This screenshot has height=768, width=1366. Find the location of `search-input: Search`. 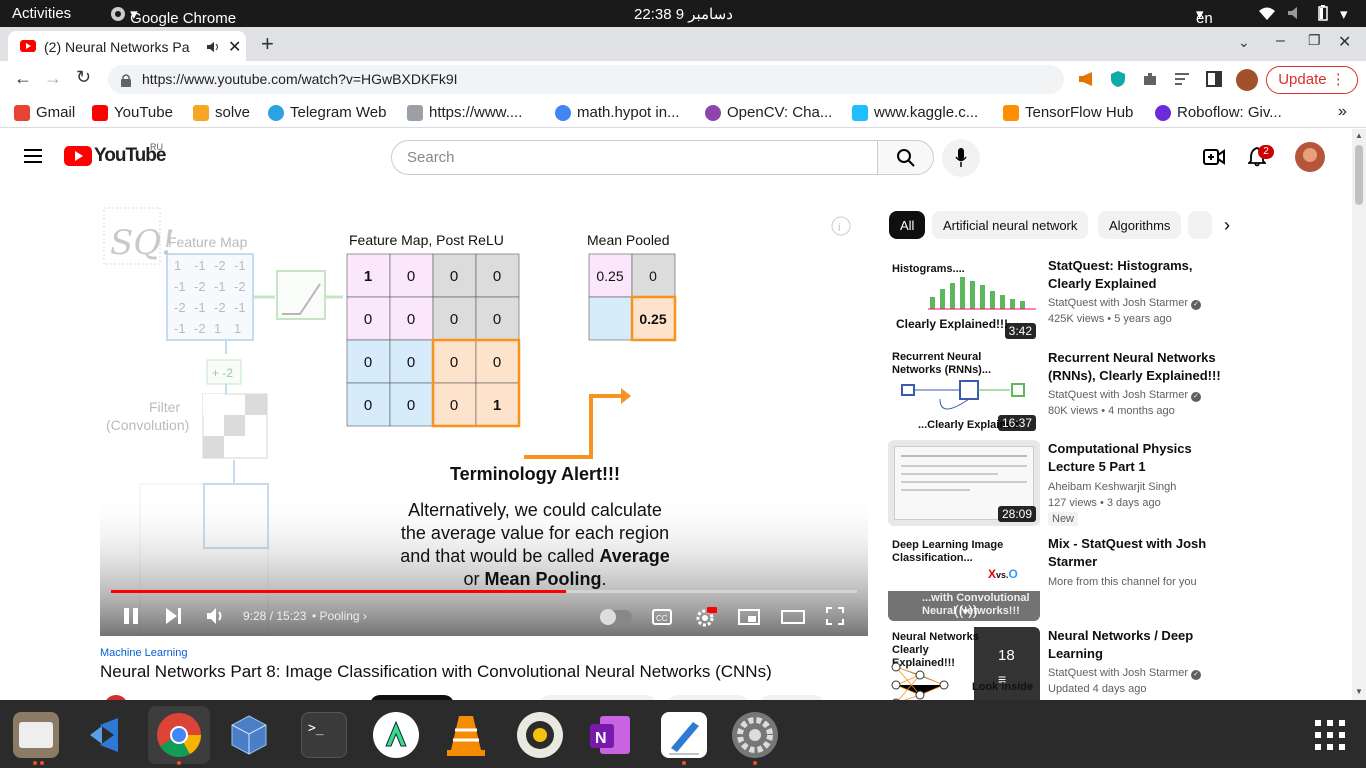

search-input: Search is located at coordinates (634, 157).